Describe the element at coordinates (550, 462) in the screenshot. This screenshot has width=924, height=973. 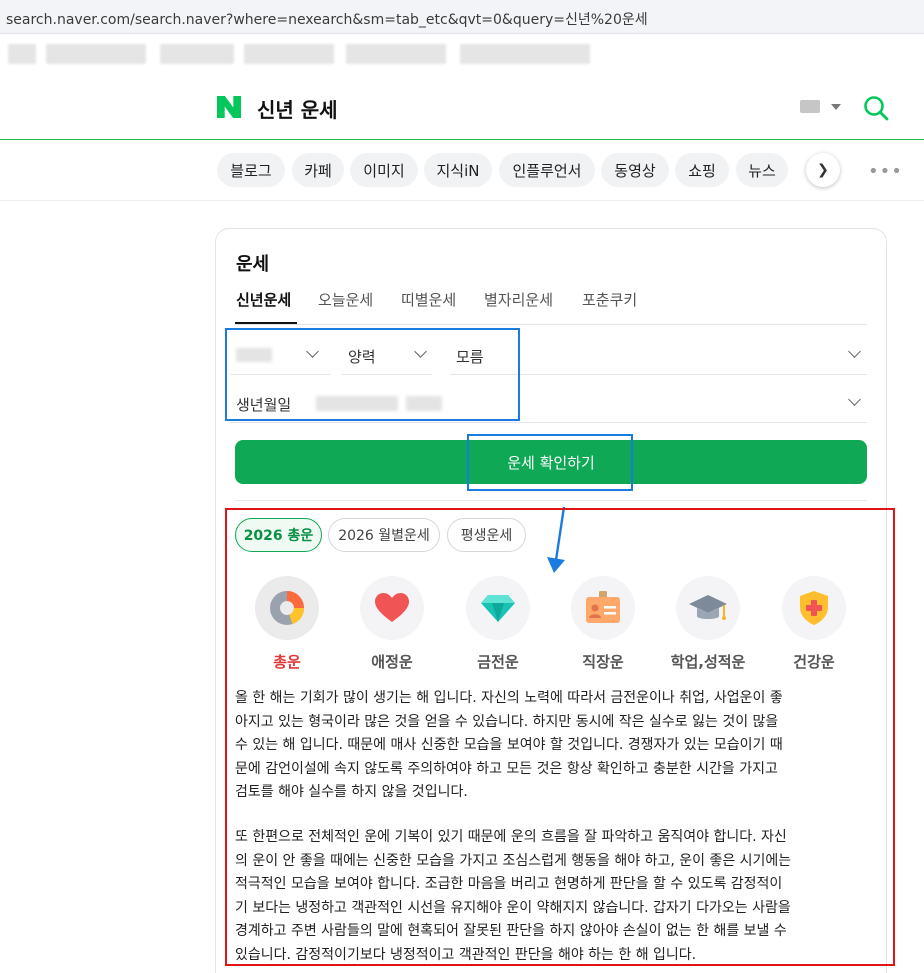
I see `highlight-box-button` at that location.